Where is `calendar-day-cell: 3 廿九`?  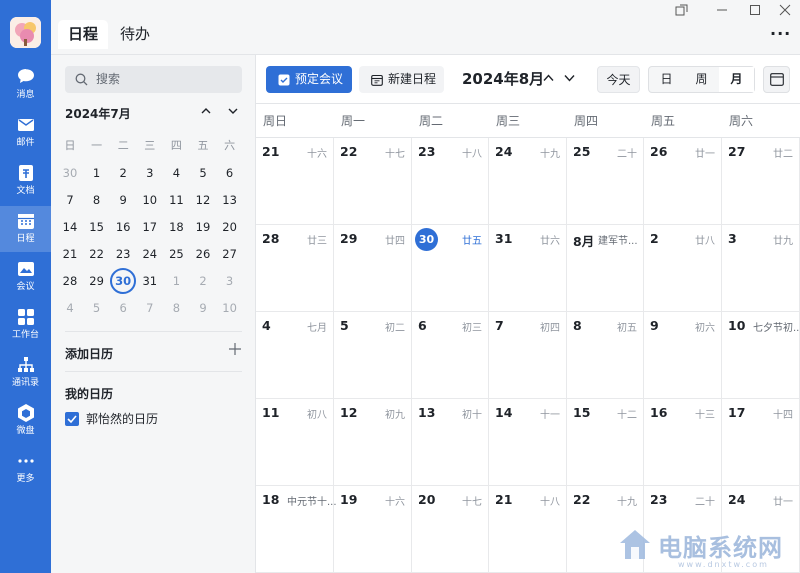 calendar-day-cell: 3 廿九 is located at coordinates (761, 268).